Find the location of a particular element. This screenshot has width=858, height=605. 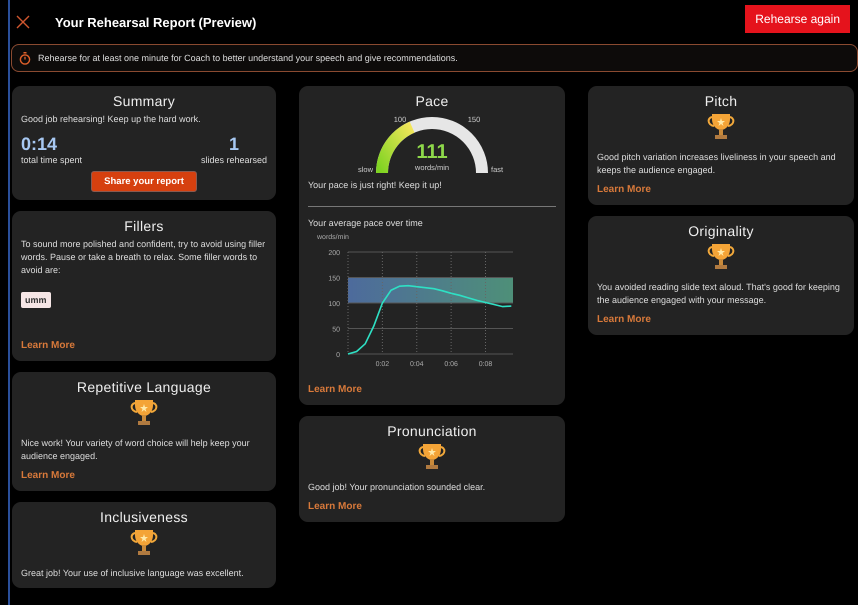

window-title: Your Rehearsal Report (Preview) is located at coordinates (156, 22).